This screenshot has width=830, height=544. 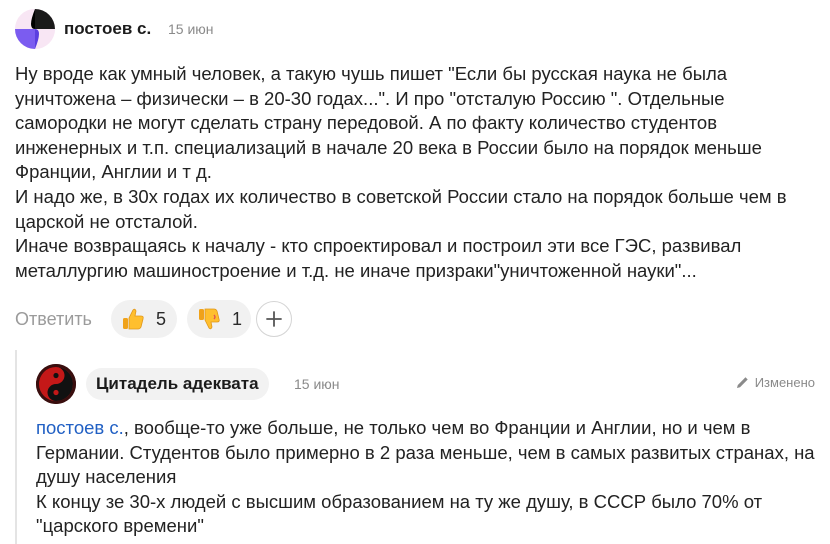 What do you see at coordinates (80, 427) in the screenshot?
I see `mention-link: постоев с.` at bounding box center [80, 427].